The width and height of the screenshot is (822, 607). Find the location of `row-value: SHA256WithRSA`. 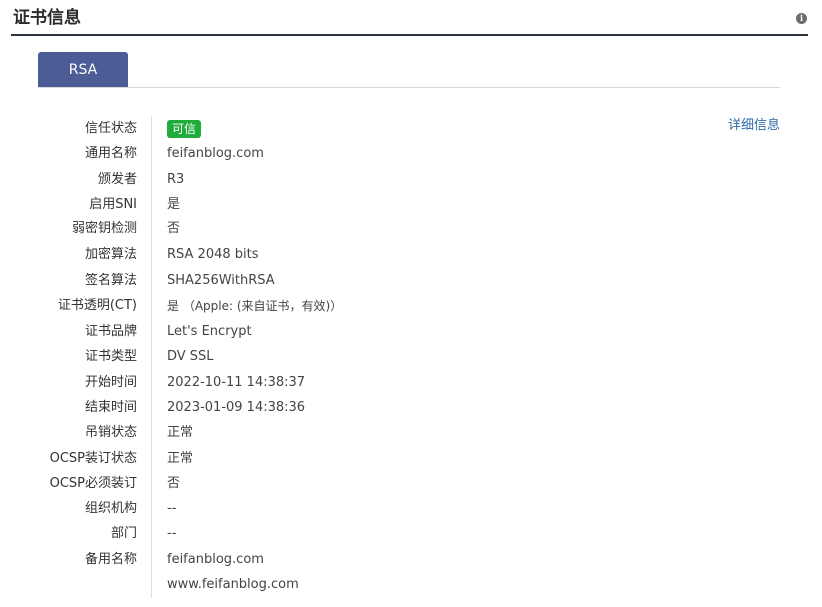

row-value: SHA256WithRSA is located at coordinates (221, 280).